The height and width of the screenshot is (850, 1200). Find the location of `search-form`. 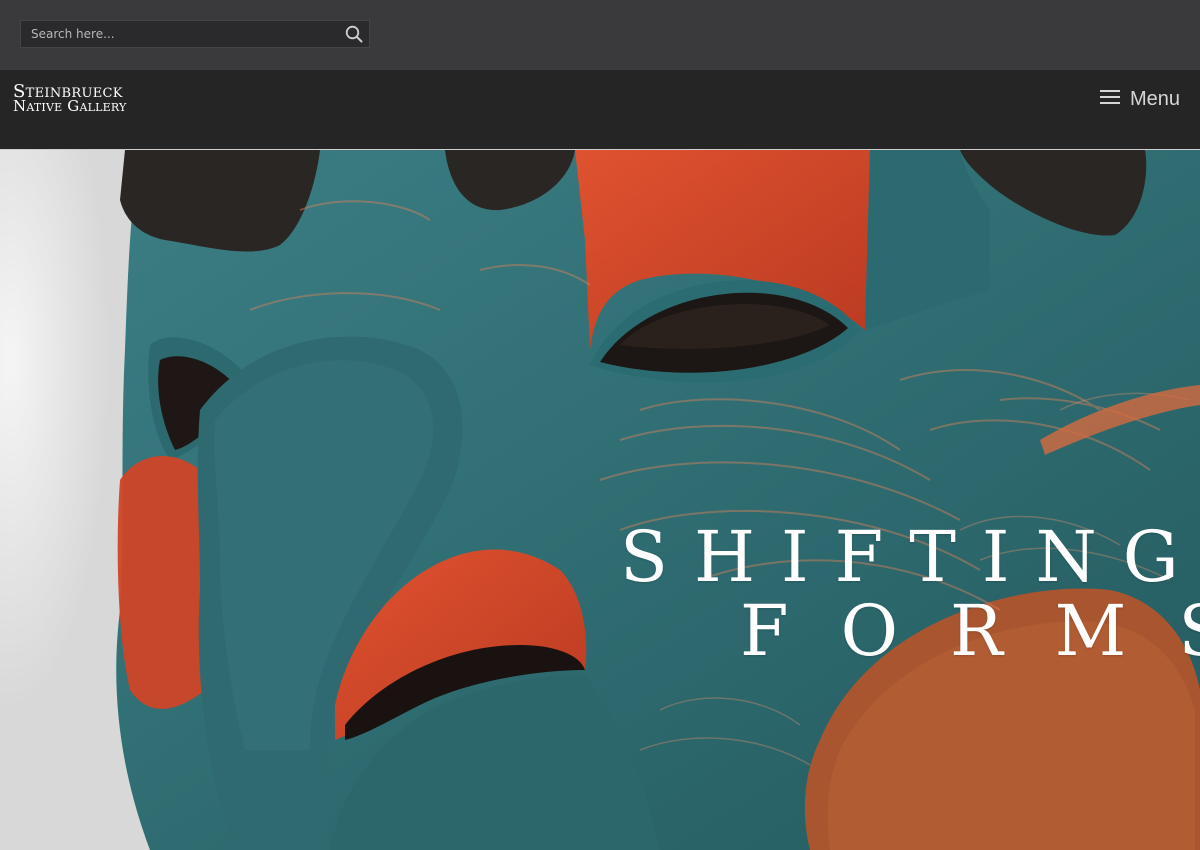

search-form is located at coordinates (195, 34).